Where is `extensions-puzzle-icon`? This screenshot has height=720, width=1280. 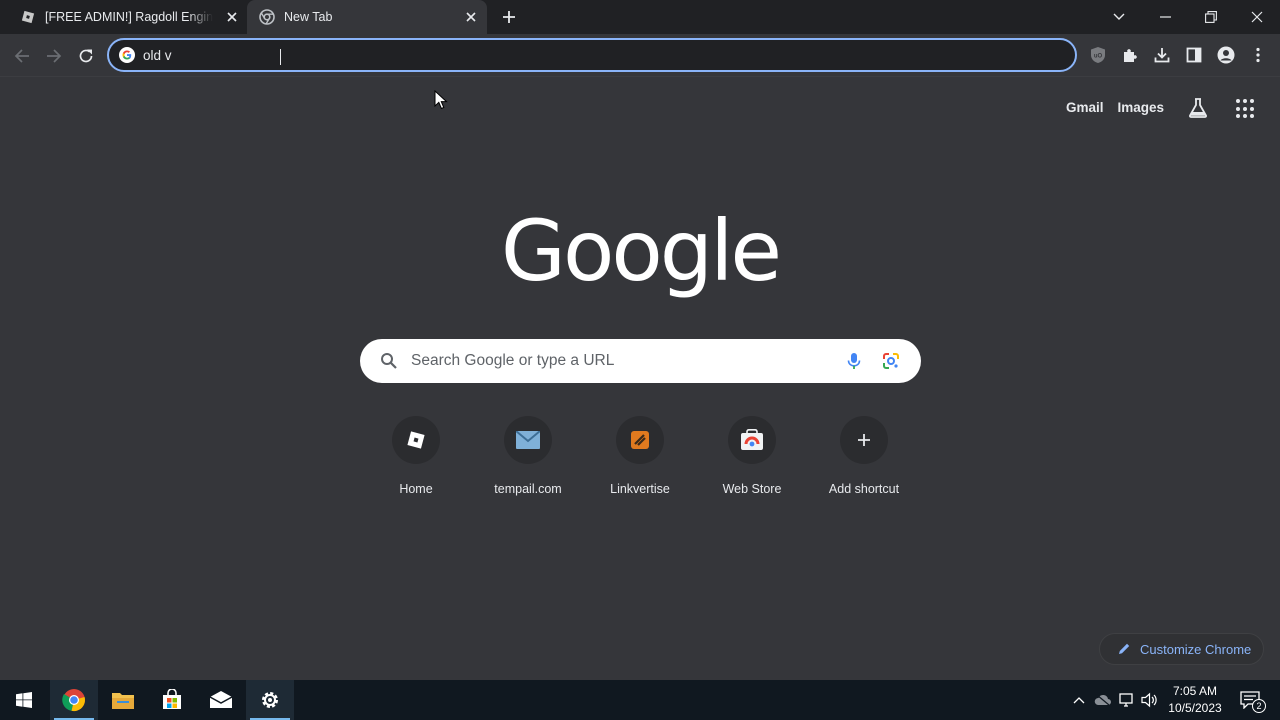 extensions-puzzle-icon is located at coordinates (1130, 55).